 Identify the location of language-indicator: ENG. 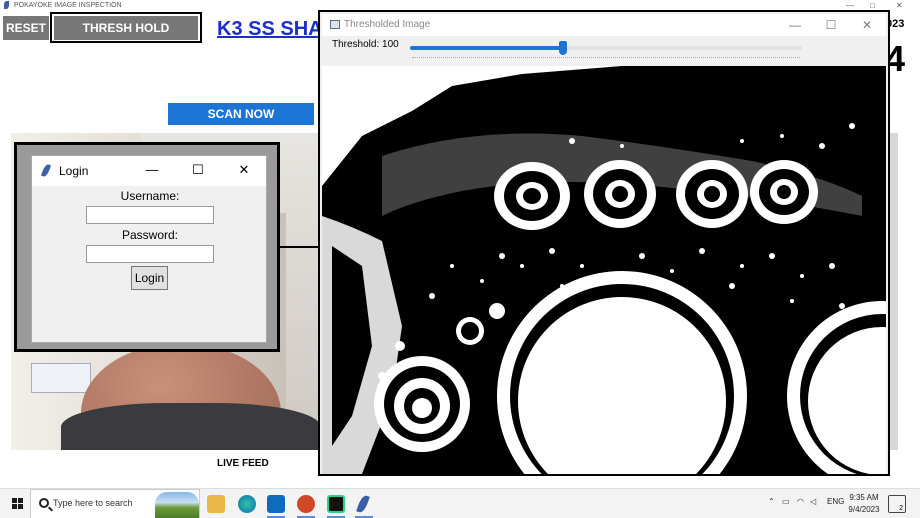
(835, 501).